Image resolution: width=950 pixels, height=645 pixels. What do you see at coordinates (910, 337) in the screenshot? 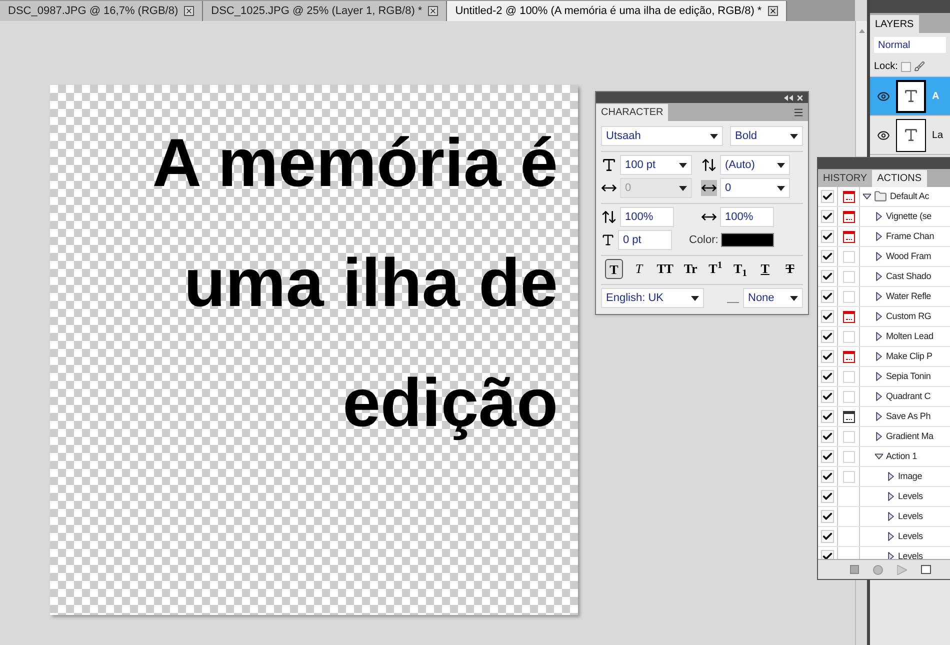
I see `action-item: Molten Lead` at bounding box center [910, 337].